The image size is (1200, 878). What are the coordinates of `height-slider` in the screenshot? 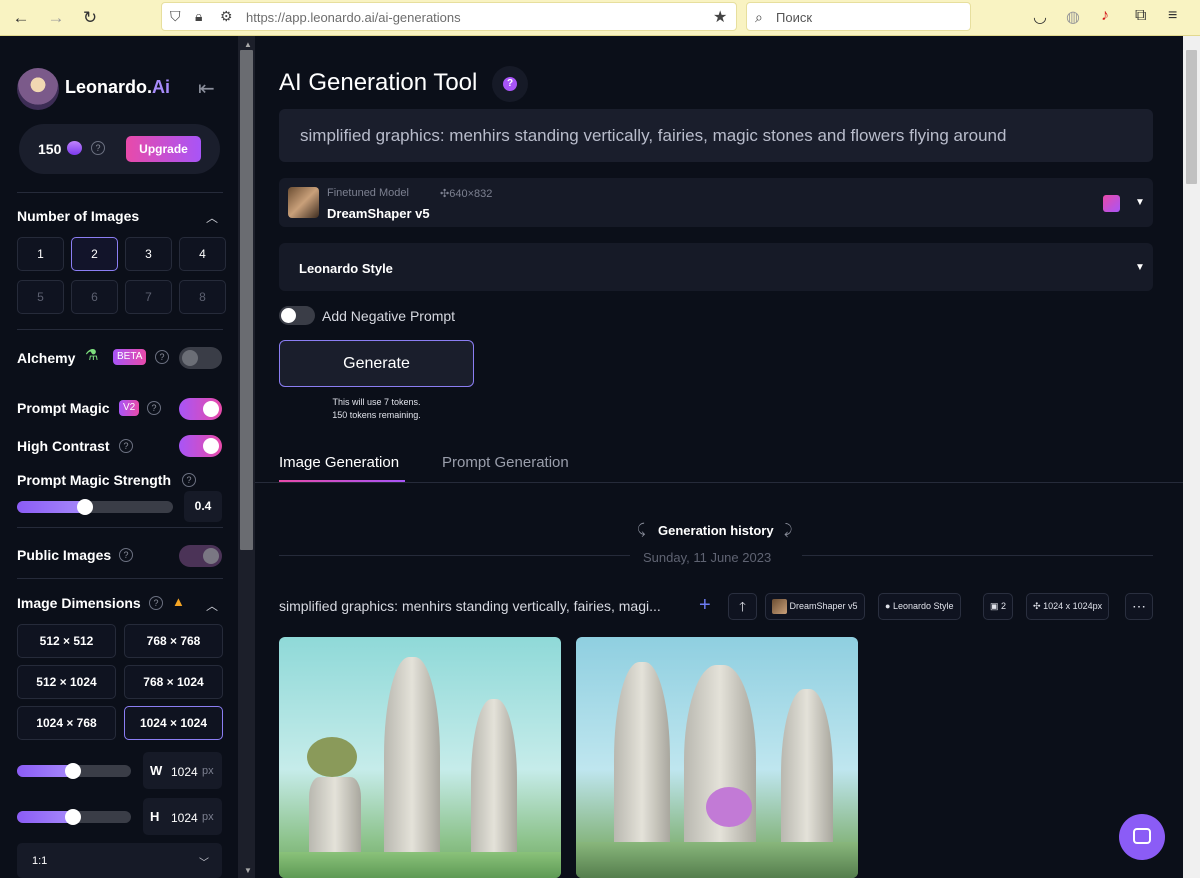 It's located at (74, 817).